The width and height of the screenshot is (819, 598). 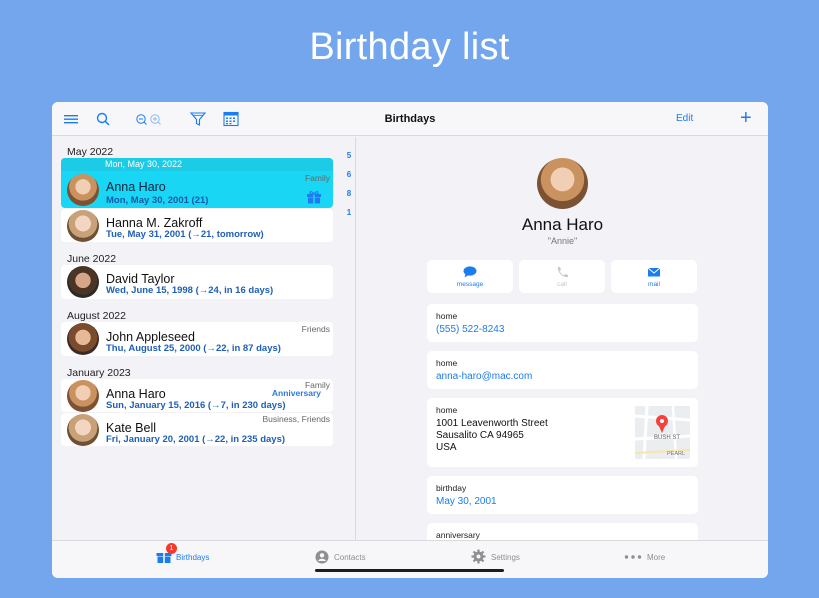 What do you see at coordinates (656, 557) in the screenshot?
I see `tab-label: More` at bounding box center [656, 557].